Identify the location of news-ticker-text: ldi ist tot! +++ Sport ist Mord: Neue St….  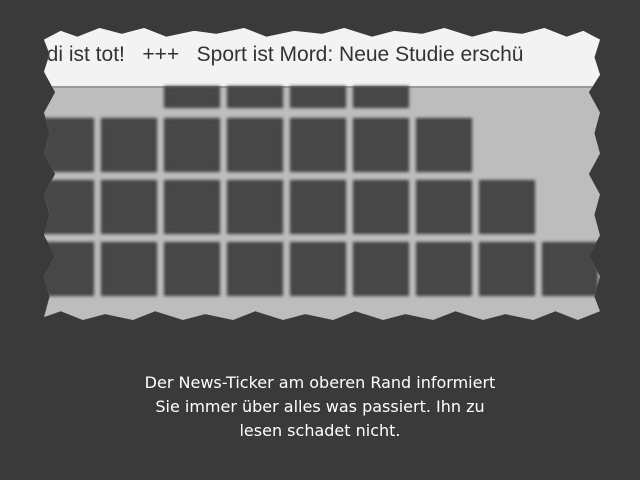
(284, 54).